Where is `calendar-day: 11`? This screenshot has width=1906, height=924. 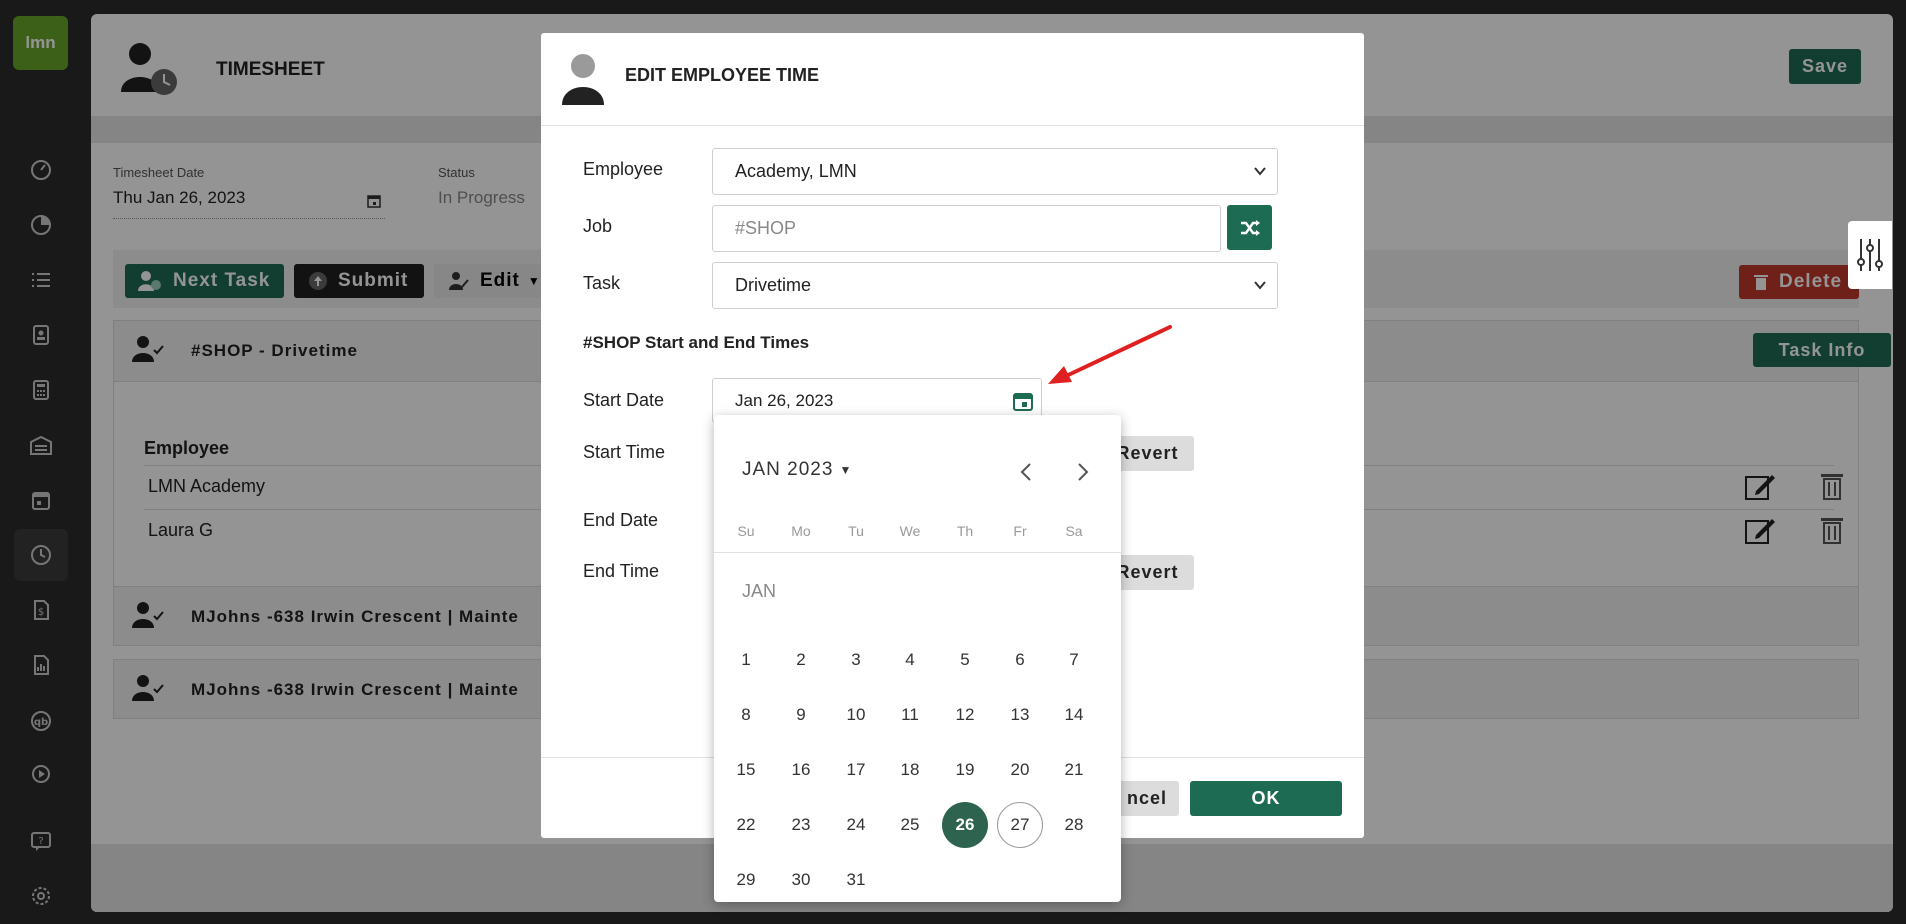
calendar-day: 11 is located at coordinates (910, 715).